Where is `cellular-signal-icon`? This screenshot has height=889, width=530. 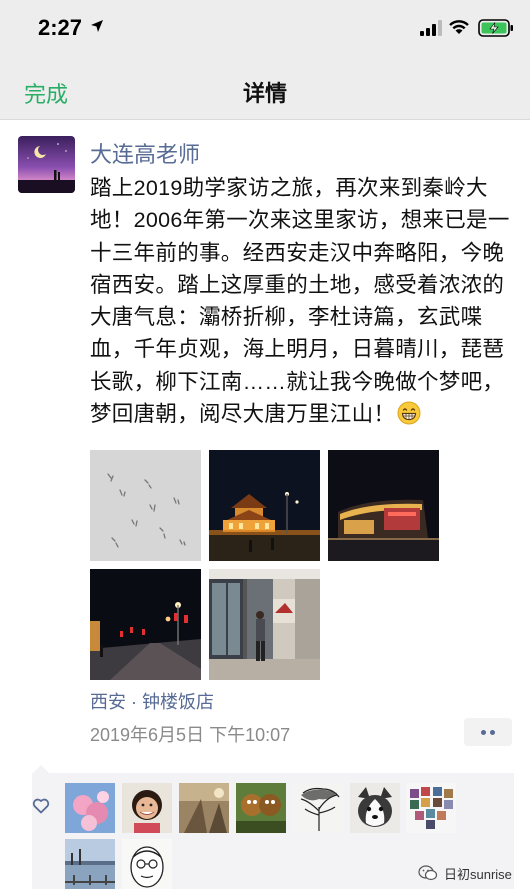 cellular-signal-icon is located at coordinates (431, 28).